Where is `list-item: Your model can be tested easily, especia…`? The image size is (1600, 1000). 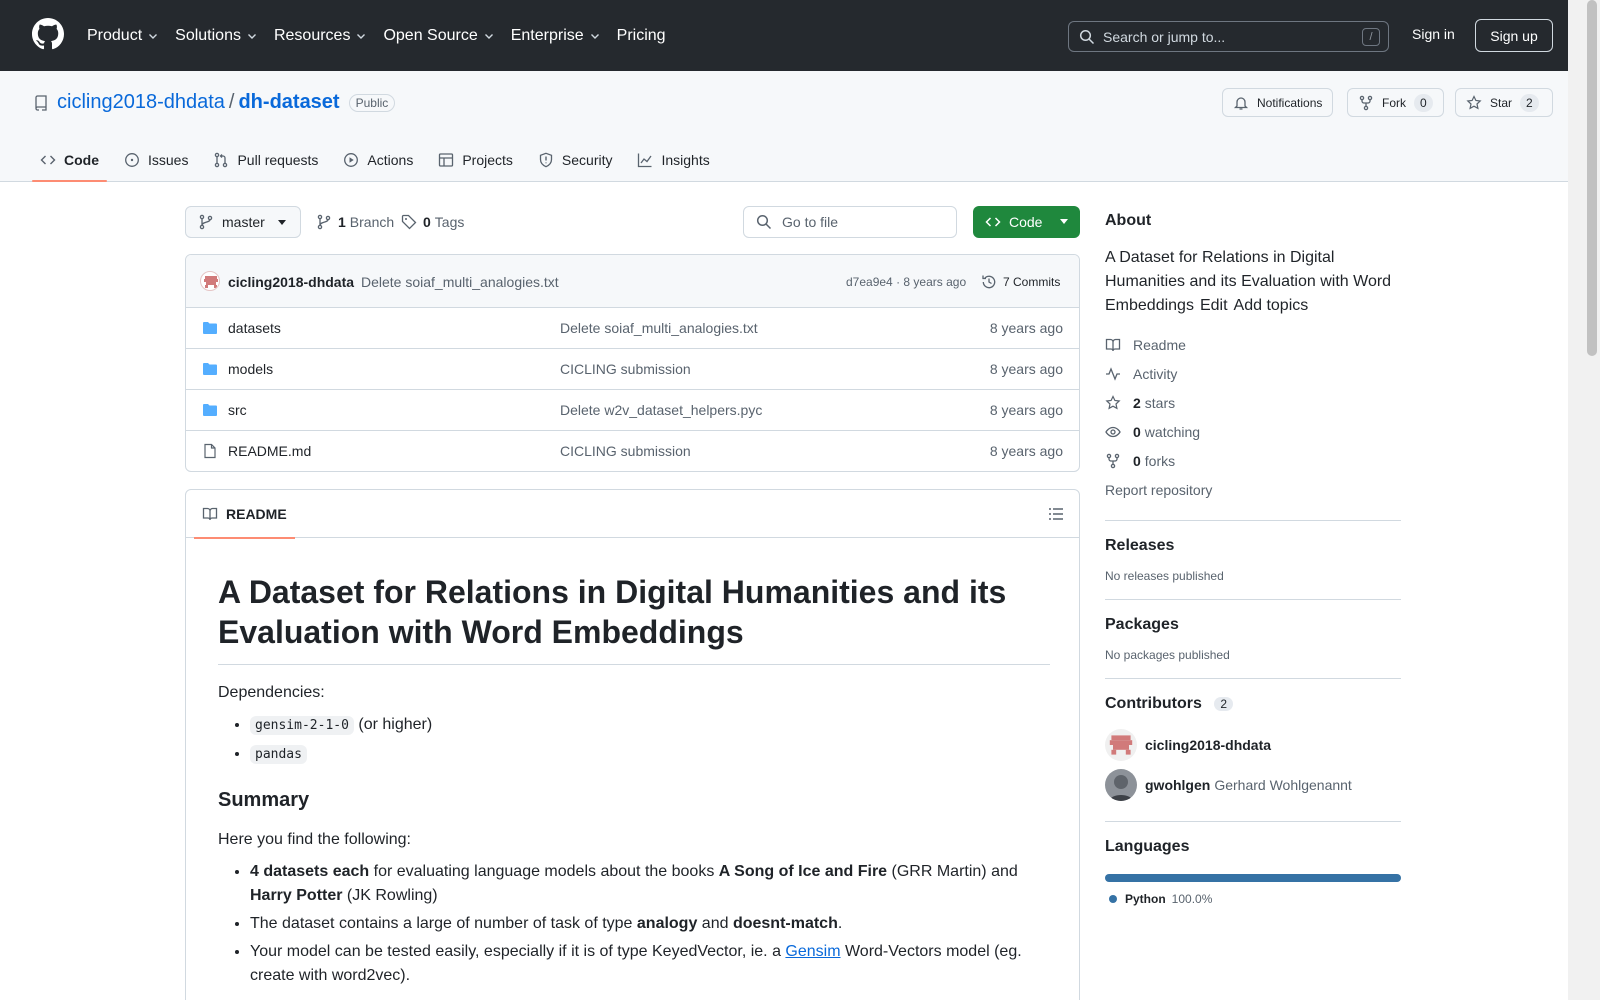
list-item: Your model can be tested easily, especia… is located at coordinates (650, 964).